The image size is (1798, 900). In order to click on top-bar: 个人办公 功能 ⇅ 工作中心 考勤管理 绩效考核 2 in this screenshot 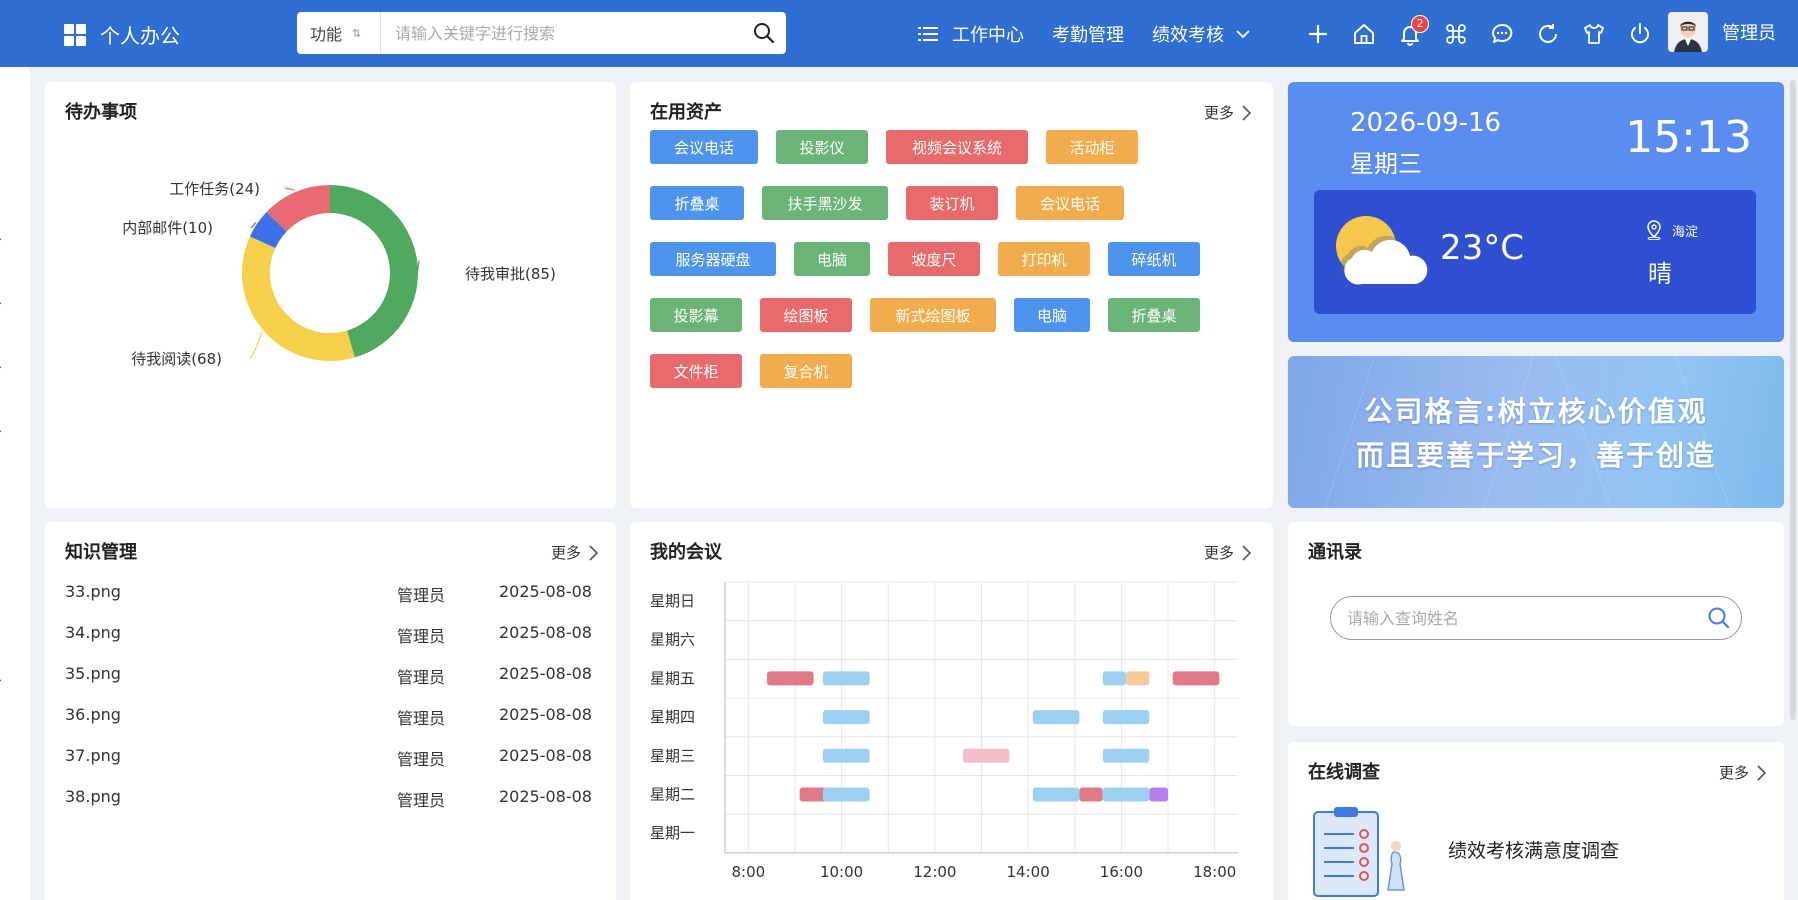, I will do `click(899, 33)`.